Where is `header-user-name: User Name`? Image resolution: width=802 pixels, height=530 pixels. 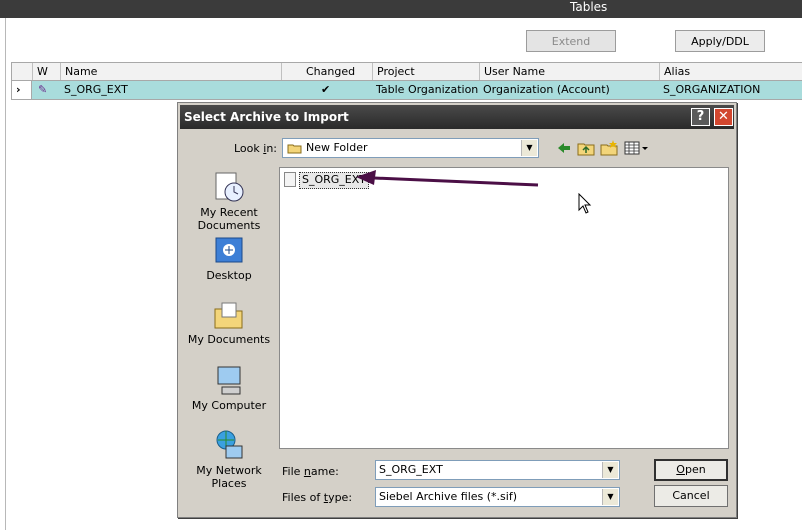 header-user-name: User Name is located at coordinates (569, 71).